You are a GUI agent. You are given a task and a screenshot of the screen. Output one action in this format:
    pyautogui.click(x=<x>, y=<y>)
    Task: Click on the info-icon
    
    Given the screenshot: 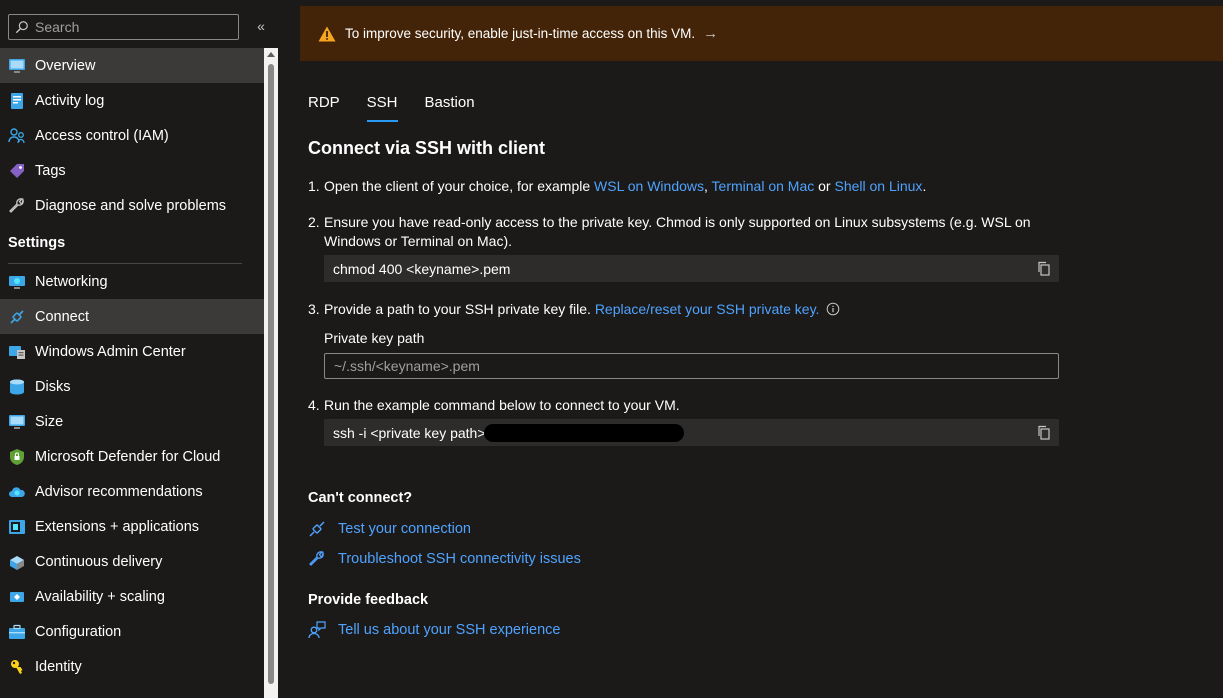 What is the action you would take?
    pyautogui.click(x=833, y=309)
    